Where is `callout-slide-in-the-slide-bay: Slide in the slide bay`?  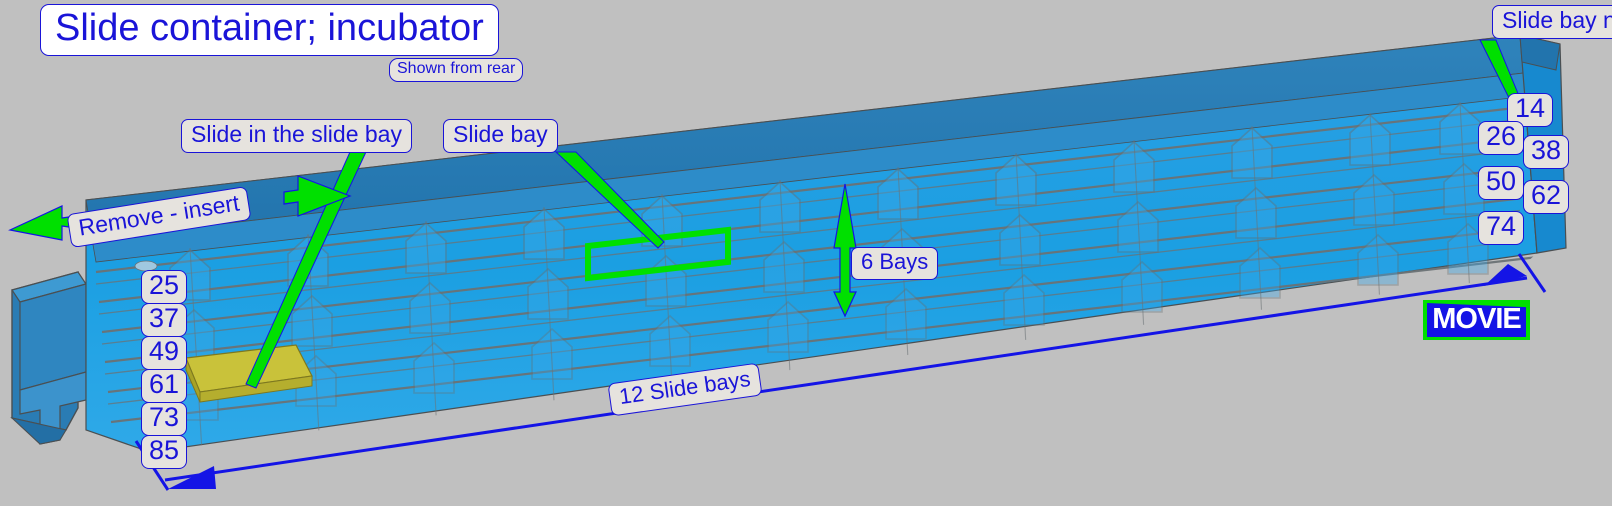 callout-slide-in-the-slide-bay: Slide in the slide bay is located at coordinates (296, 136).